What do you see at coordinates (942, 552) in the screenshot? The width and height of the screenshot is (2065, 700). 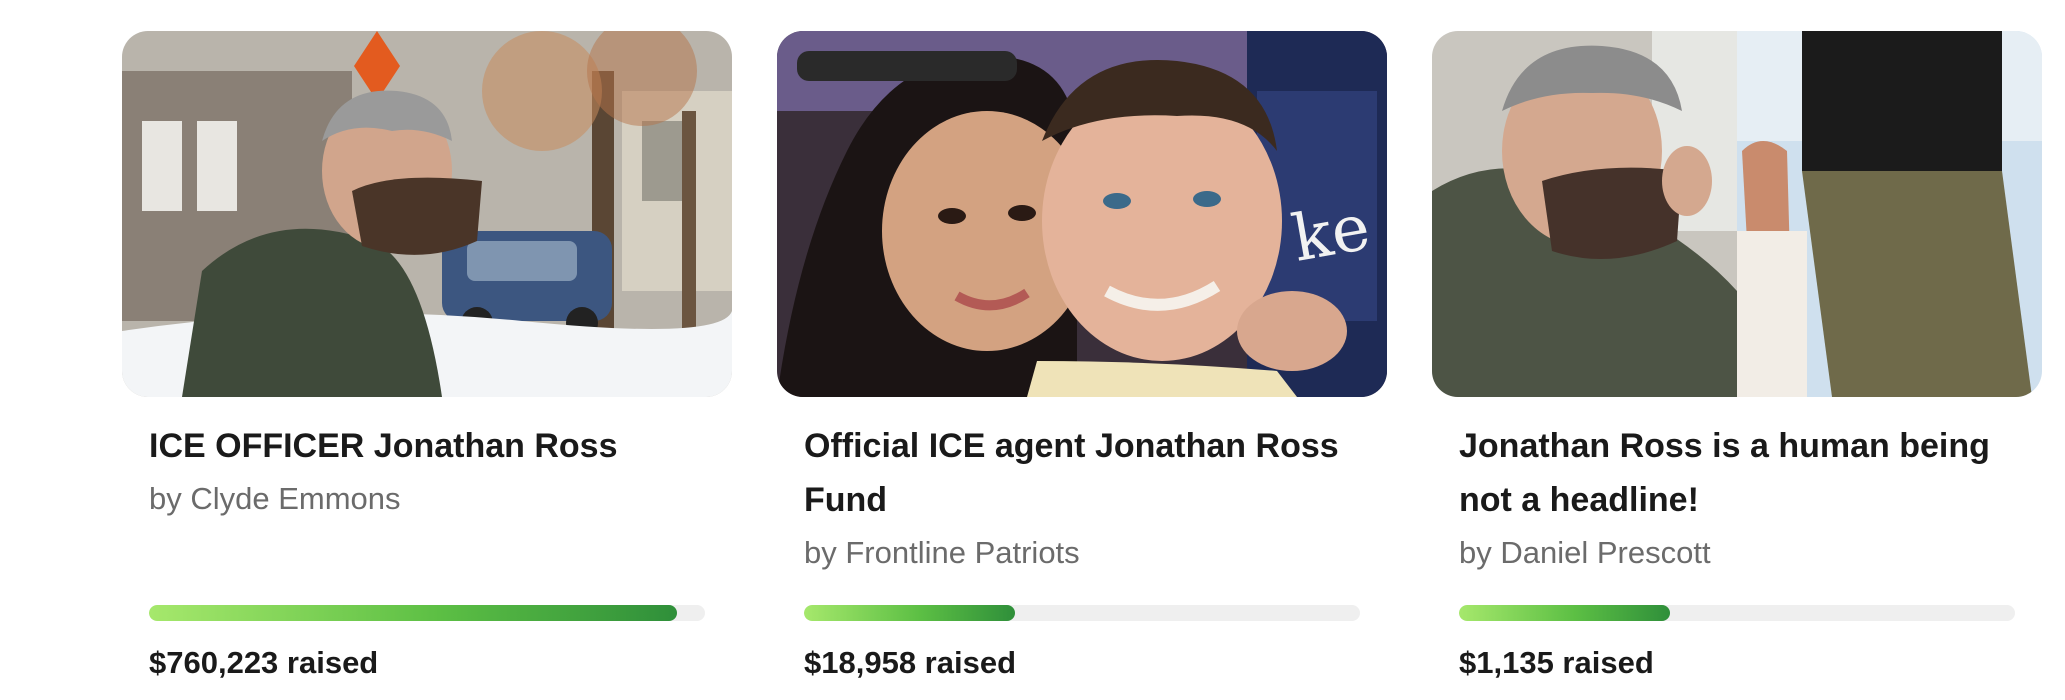 I see `fundraiser-author: by Frontline Patriots` at bounding box center [942, 552].